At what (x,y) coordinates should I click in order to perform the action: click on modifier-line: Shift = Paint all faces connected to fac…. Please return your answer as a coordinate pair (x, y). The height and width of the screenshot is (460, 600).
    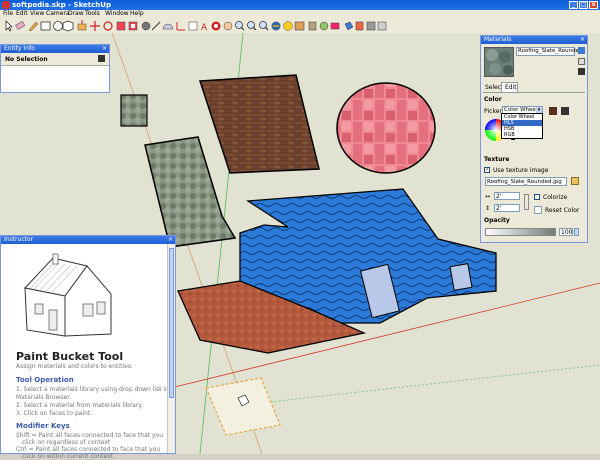
    Looking at the image, I should click on (90, 435).